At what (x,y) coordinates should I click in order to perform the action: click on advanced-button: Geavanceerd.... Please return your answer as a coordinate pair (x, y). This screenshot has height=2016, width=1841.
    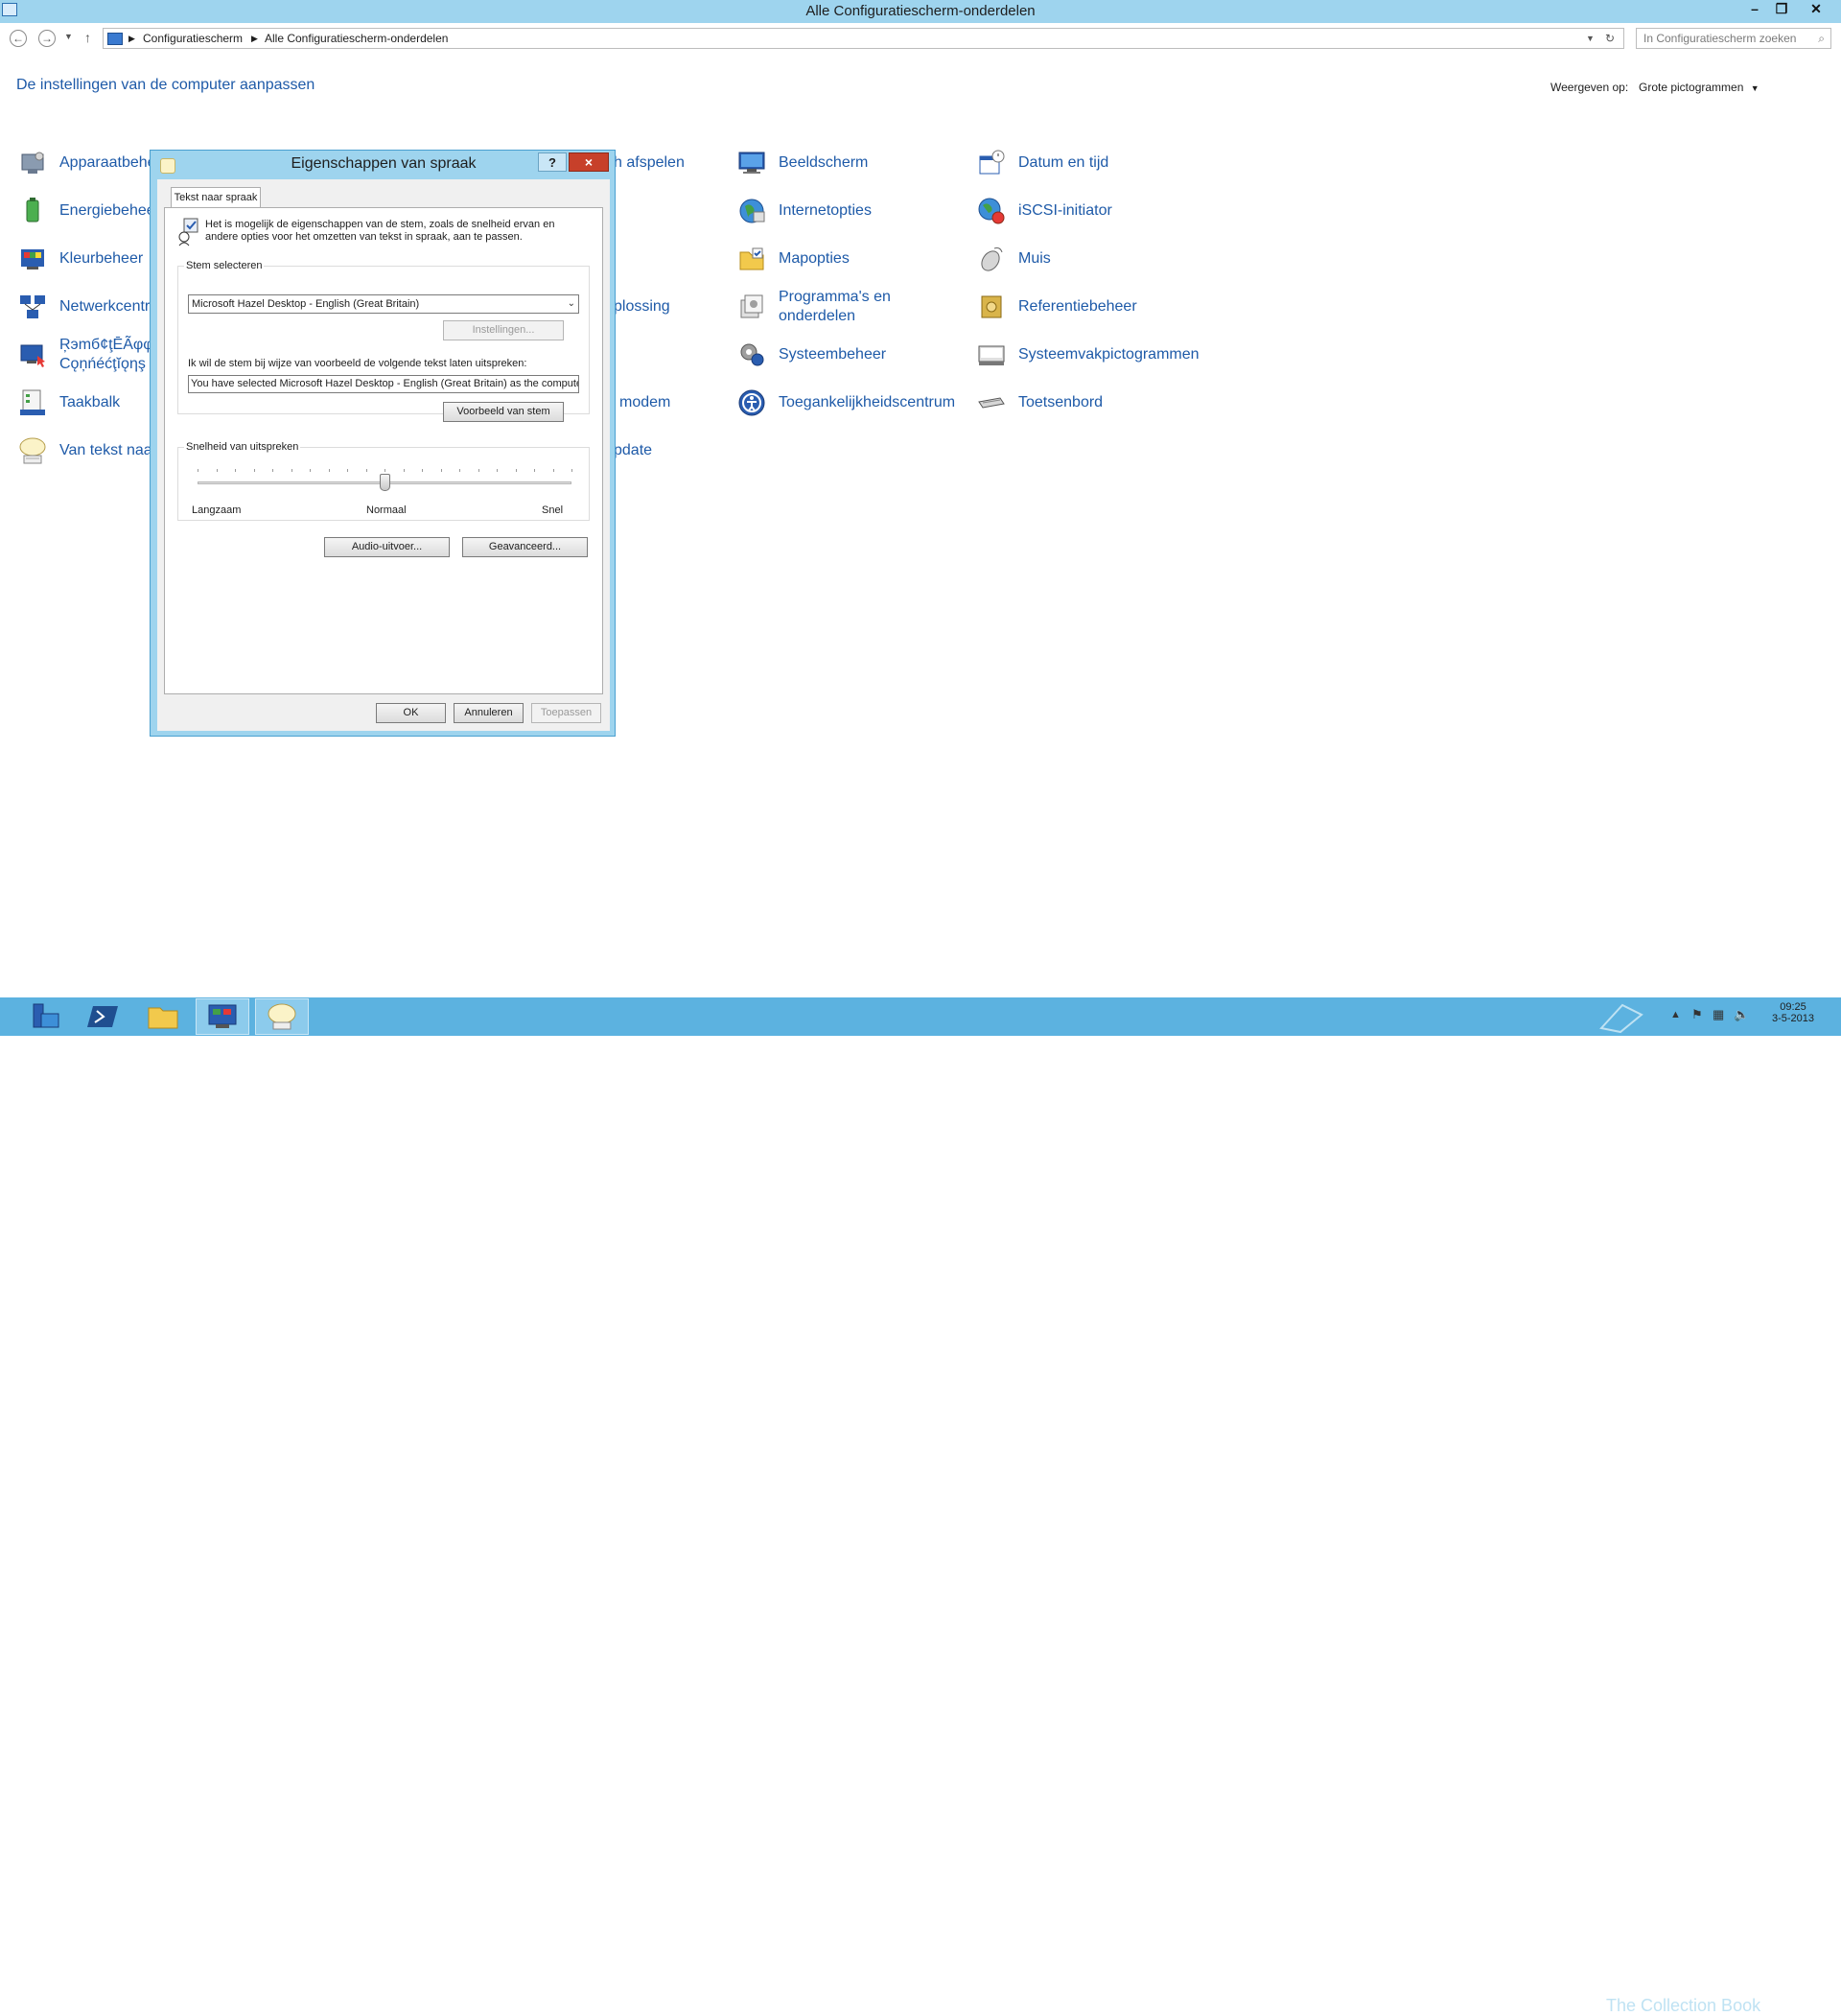
    Looking at the image, I should click on (525, 547).